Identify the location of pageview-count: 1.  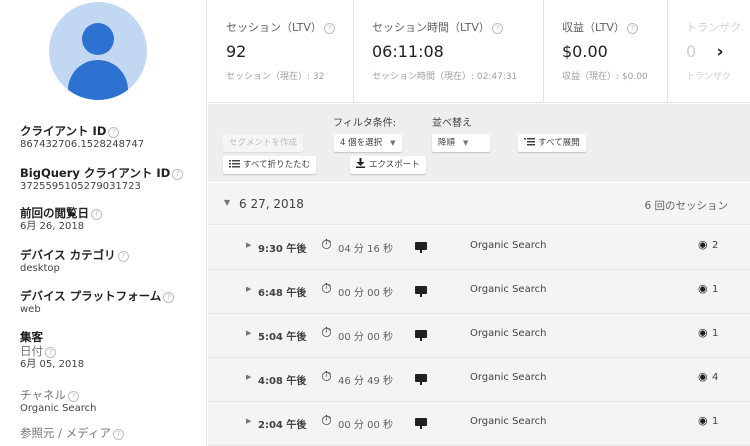
(715, 289).